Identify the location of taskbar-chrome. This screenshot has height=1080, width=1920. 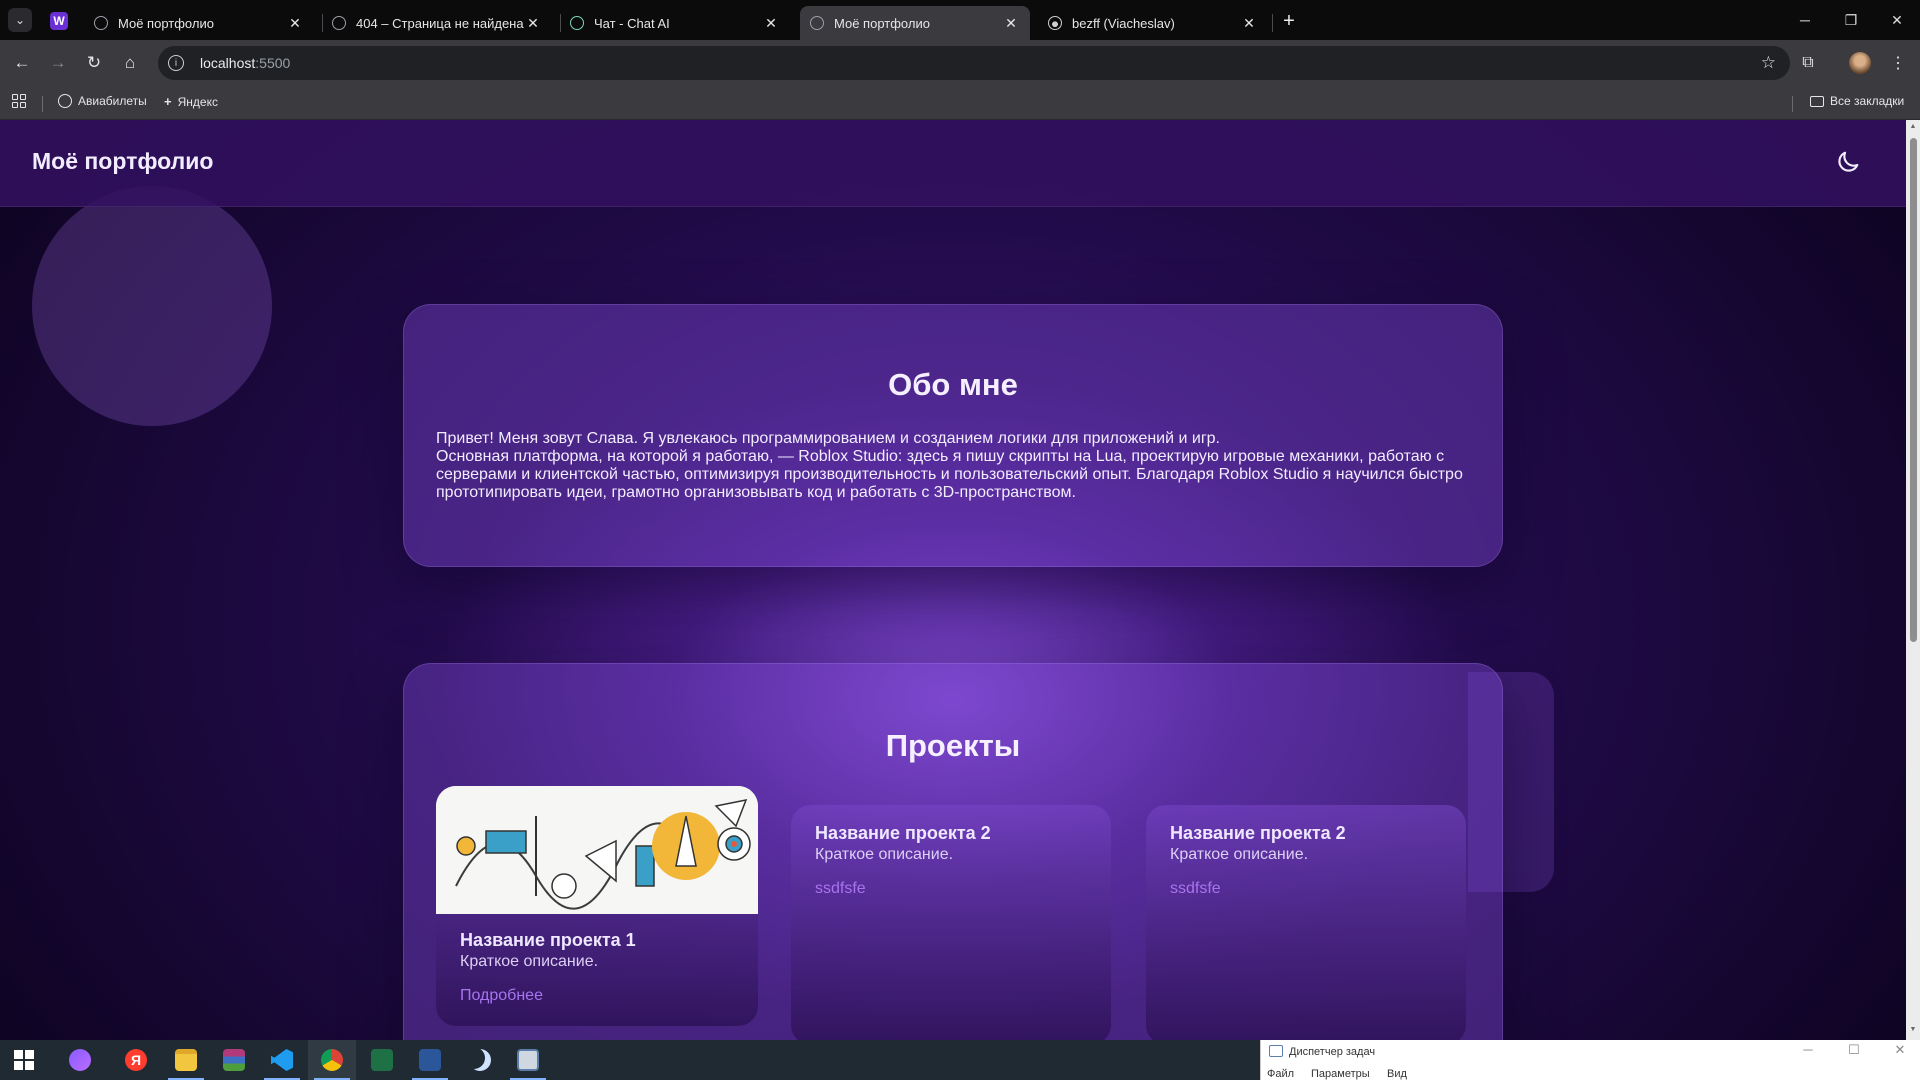
(332, 1060).